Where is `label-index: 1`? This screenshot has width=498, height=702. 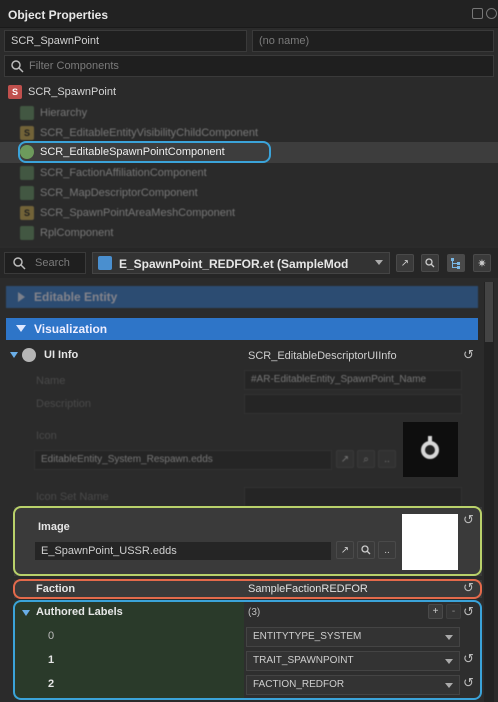
label-index: 1 is located at coordinates (51, 660).